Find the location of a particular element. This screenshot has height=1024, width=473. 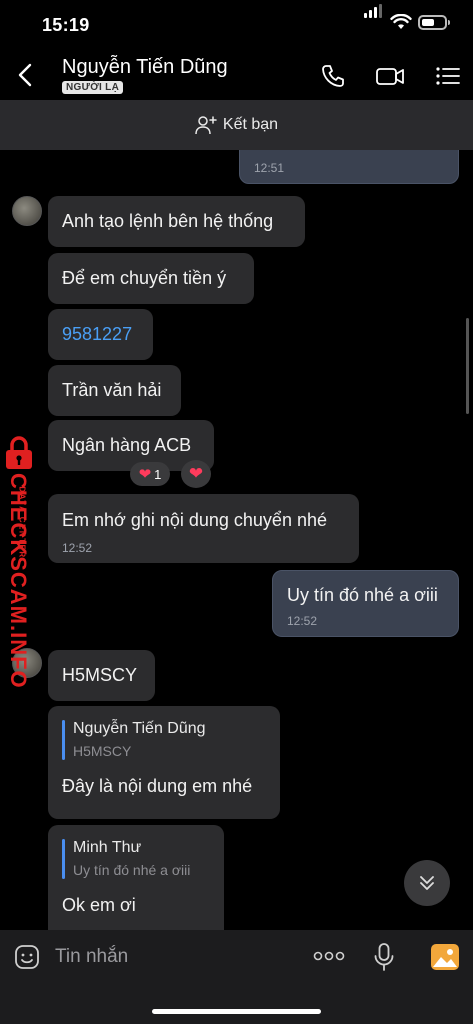

contact-avatar is located at coordinates (27, 211).